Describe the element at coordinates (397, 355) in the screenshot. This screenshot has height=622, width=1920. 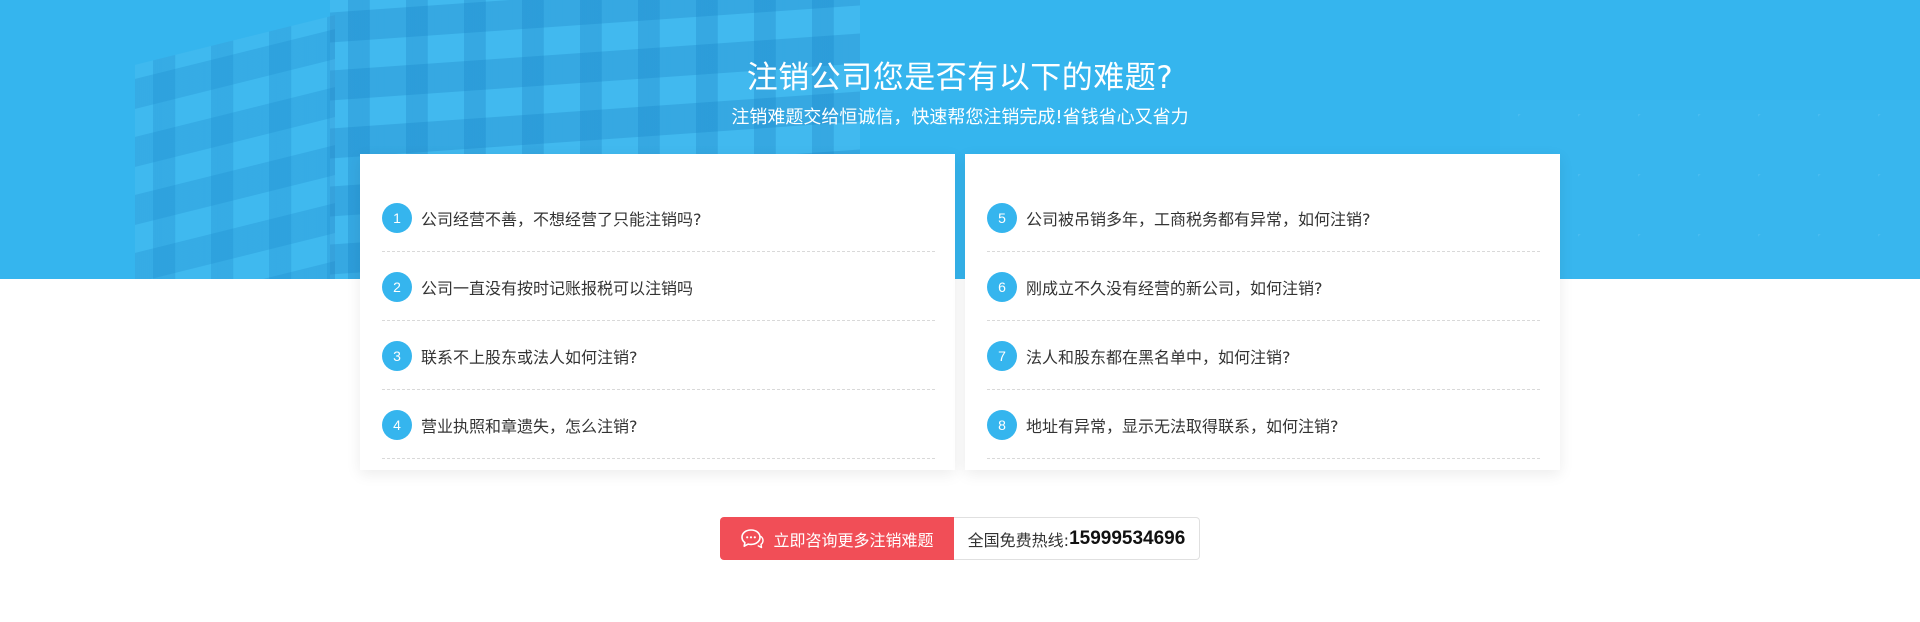
I see `question-number-badge: 3` at that location.